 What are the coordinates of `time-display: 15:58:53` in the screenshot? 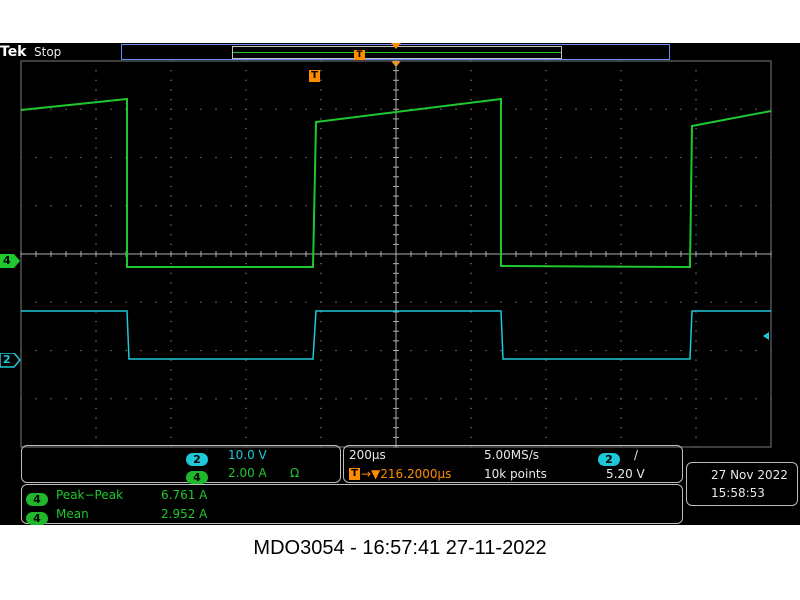 It's located at (738, 493).